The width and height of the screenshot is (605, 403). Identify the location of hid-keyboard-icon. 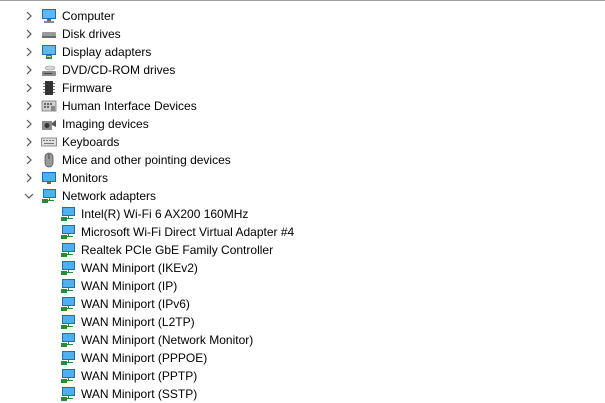
(49, 106).